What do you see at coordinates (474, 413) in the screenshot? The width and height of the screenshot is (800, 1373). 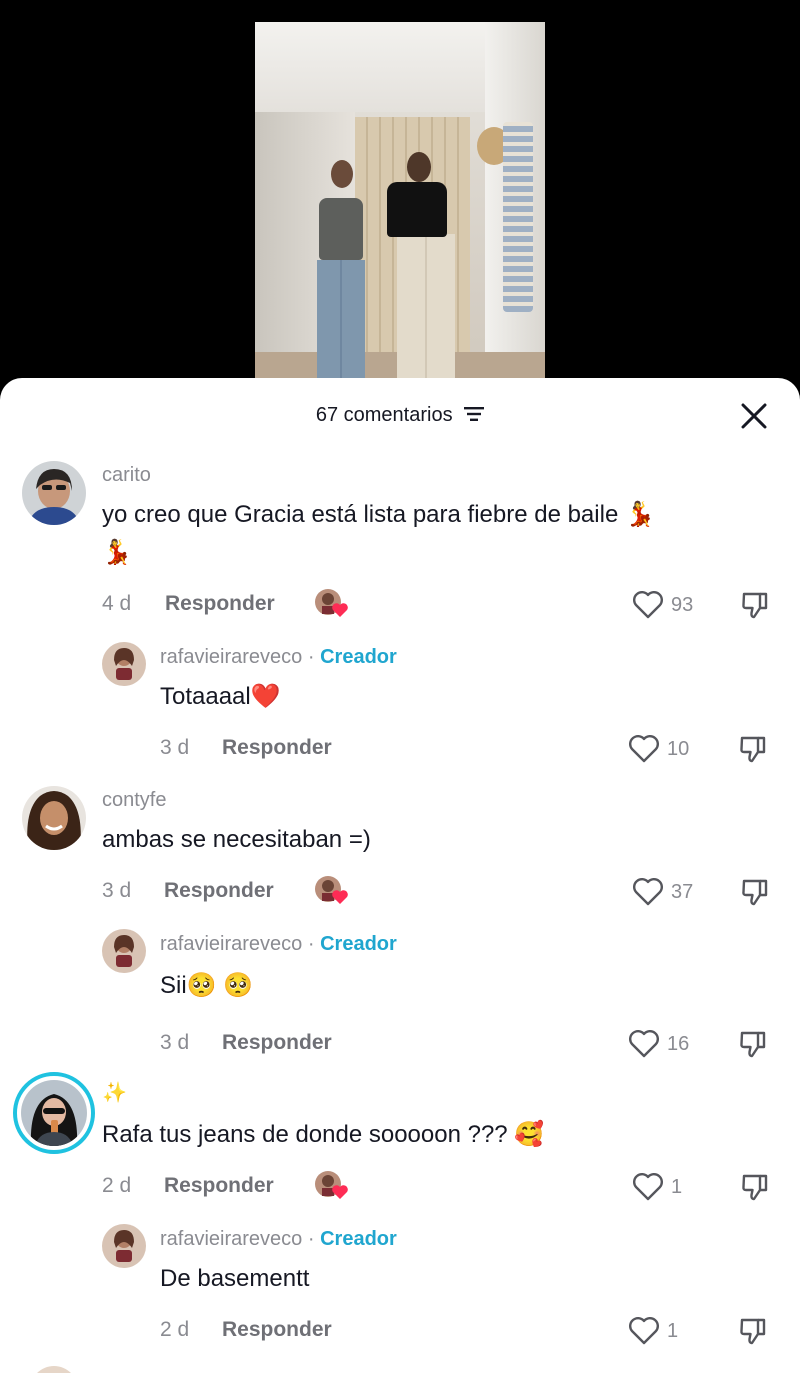 I see `filter-icon` at bounding box center [474, 413].